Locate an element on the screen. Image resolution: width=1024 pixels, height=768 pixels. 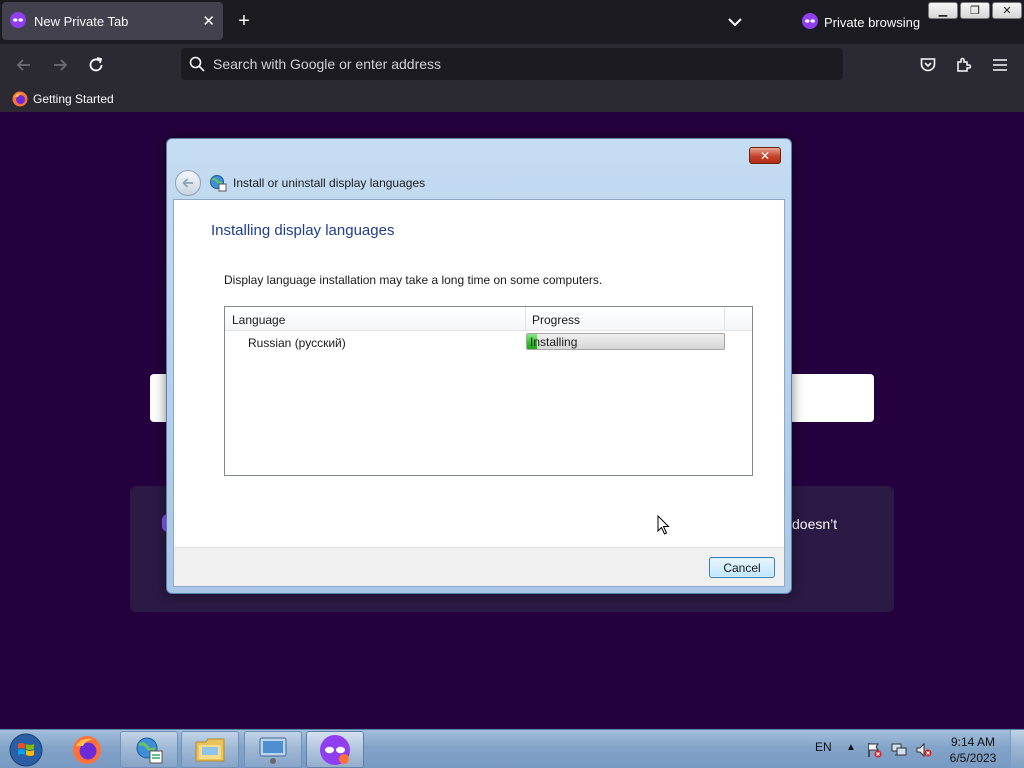
taskbar-network is located at coordinates (273, 749).